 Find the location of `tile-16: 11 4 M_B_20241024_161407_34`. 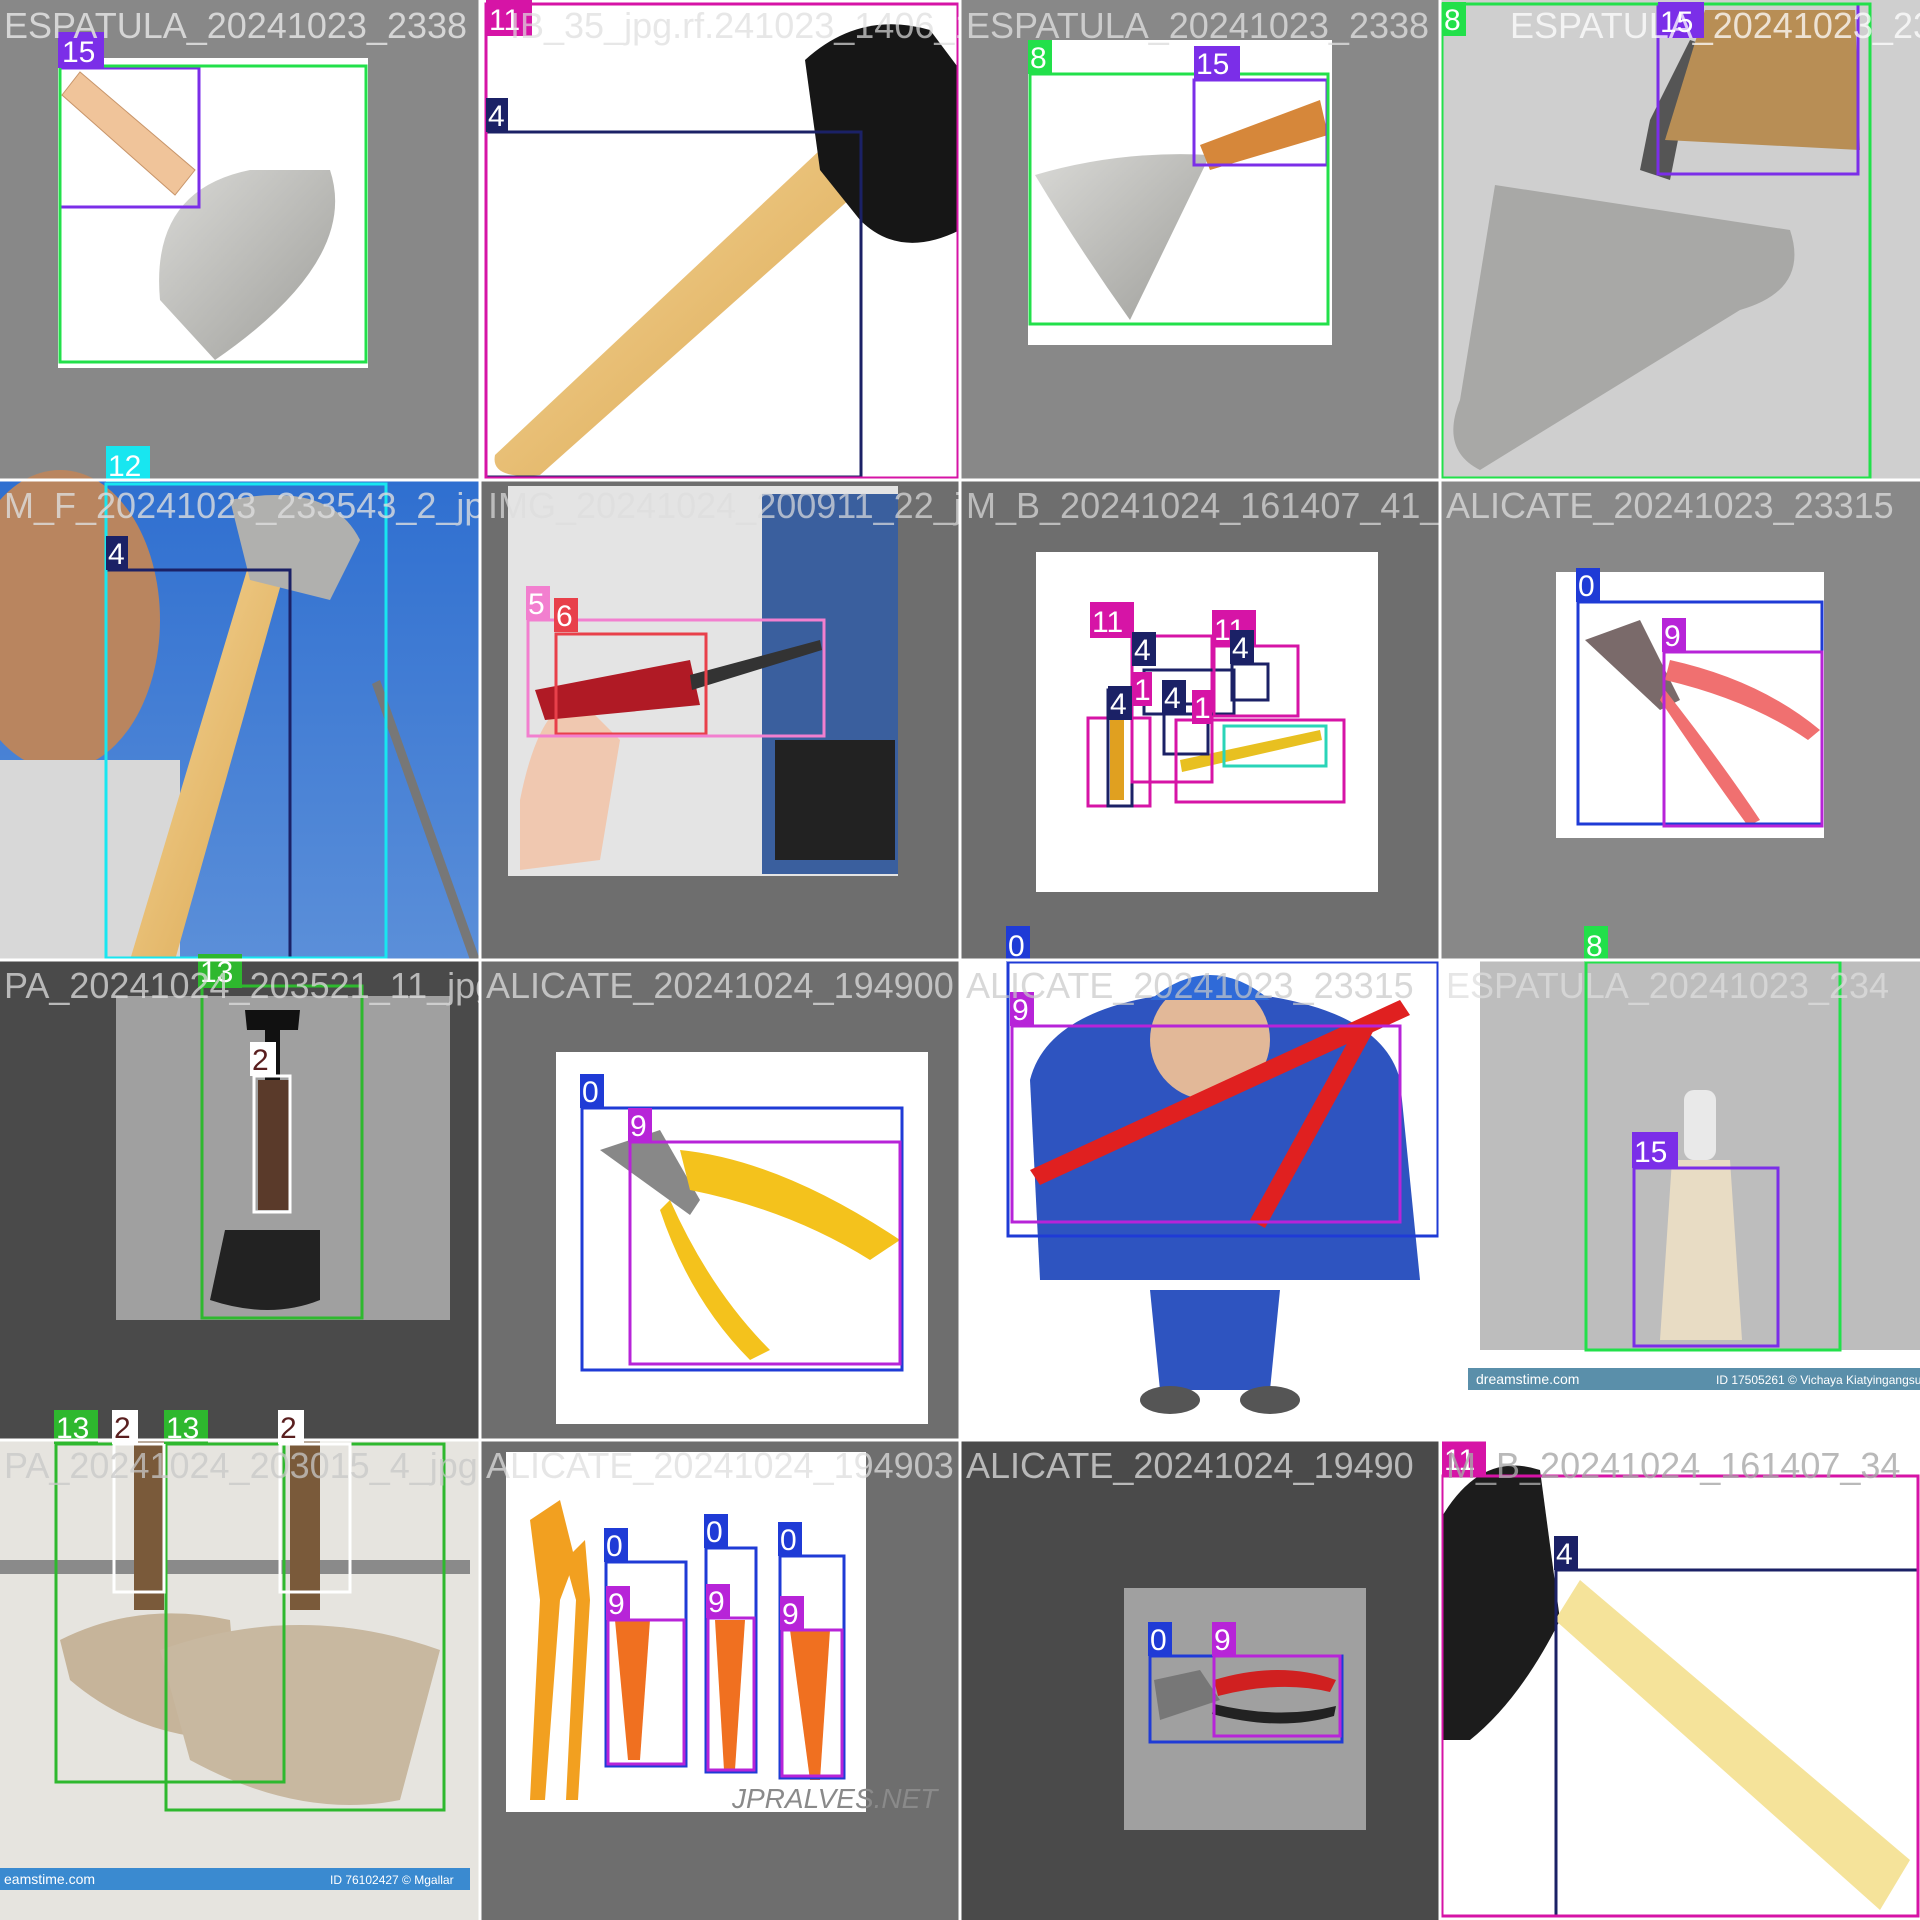

tile-16: 11 4 M_B_20241024_161407_34 is located at coordinates (1680, 1680).